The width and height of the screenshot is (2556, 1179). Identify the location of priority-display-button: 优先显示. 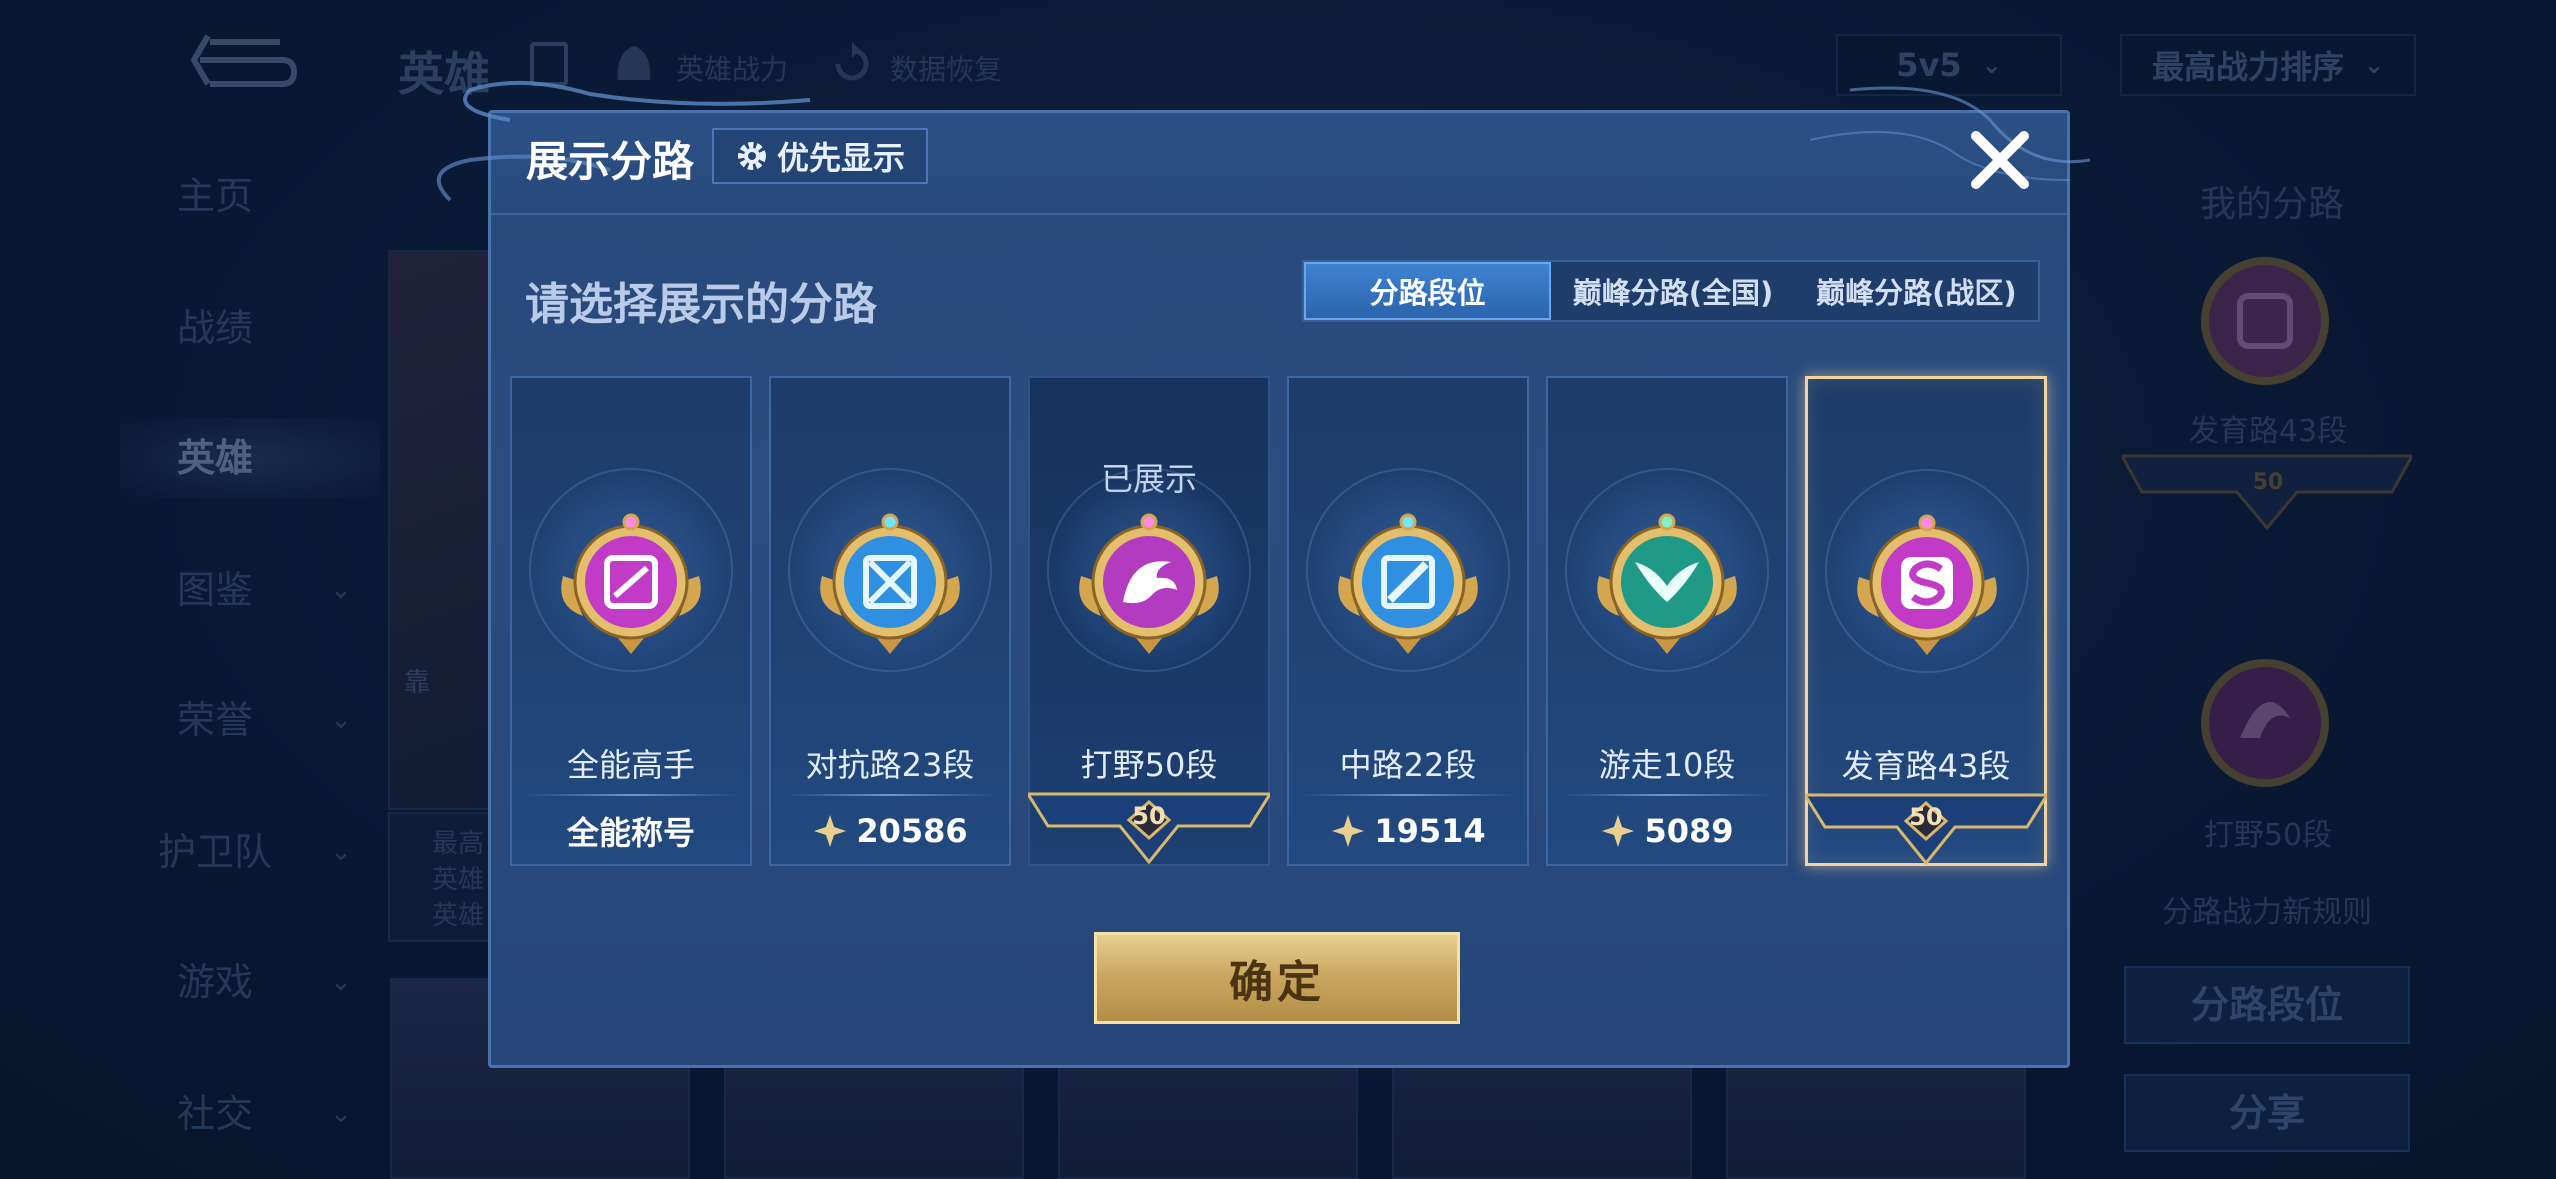
(820, 156).